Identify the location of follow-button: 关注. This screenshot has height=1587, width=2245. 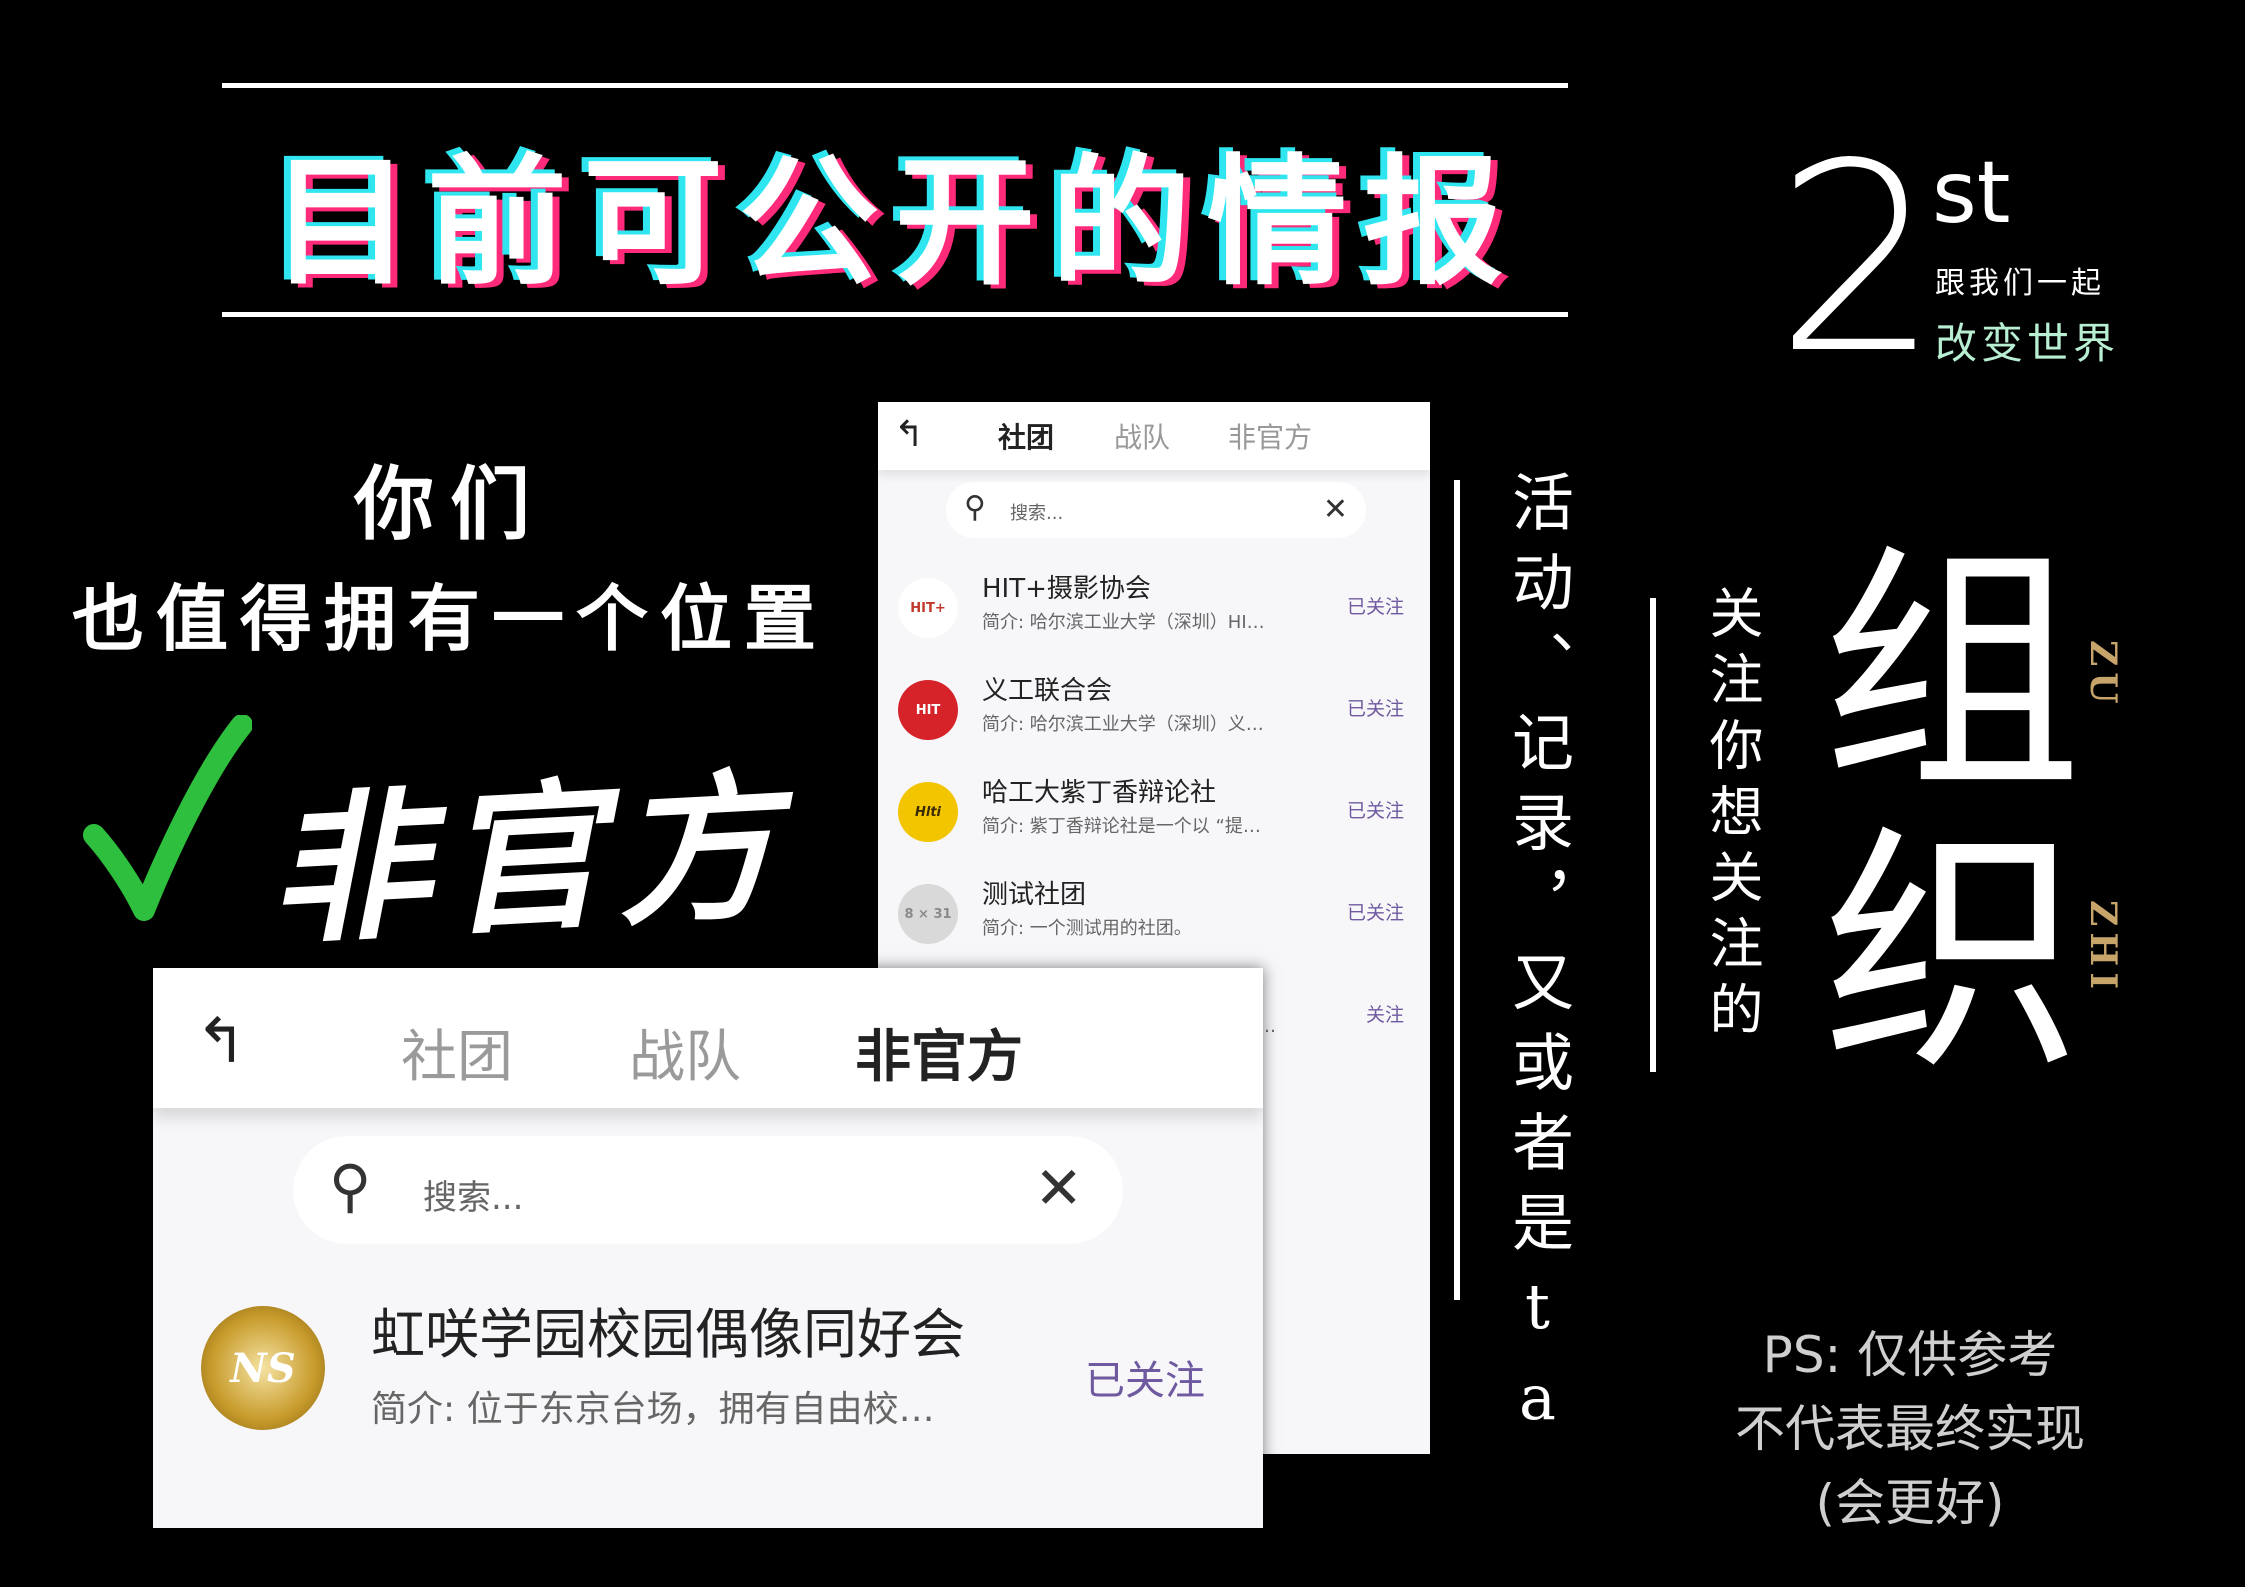
(1385, 1013).